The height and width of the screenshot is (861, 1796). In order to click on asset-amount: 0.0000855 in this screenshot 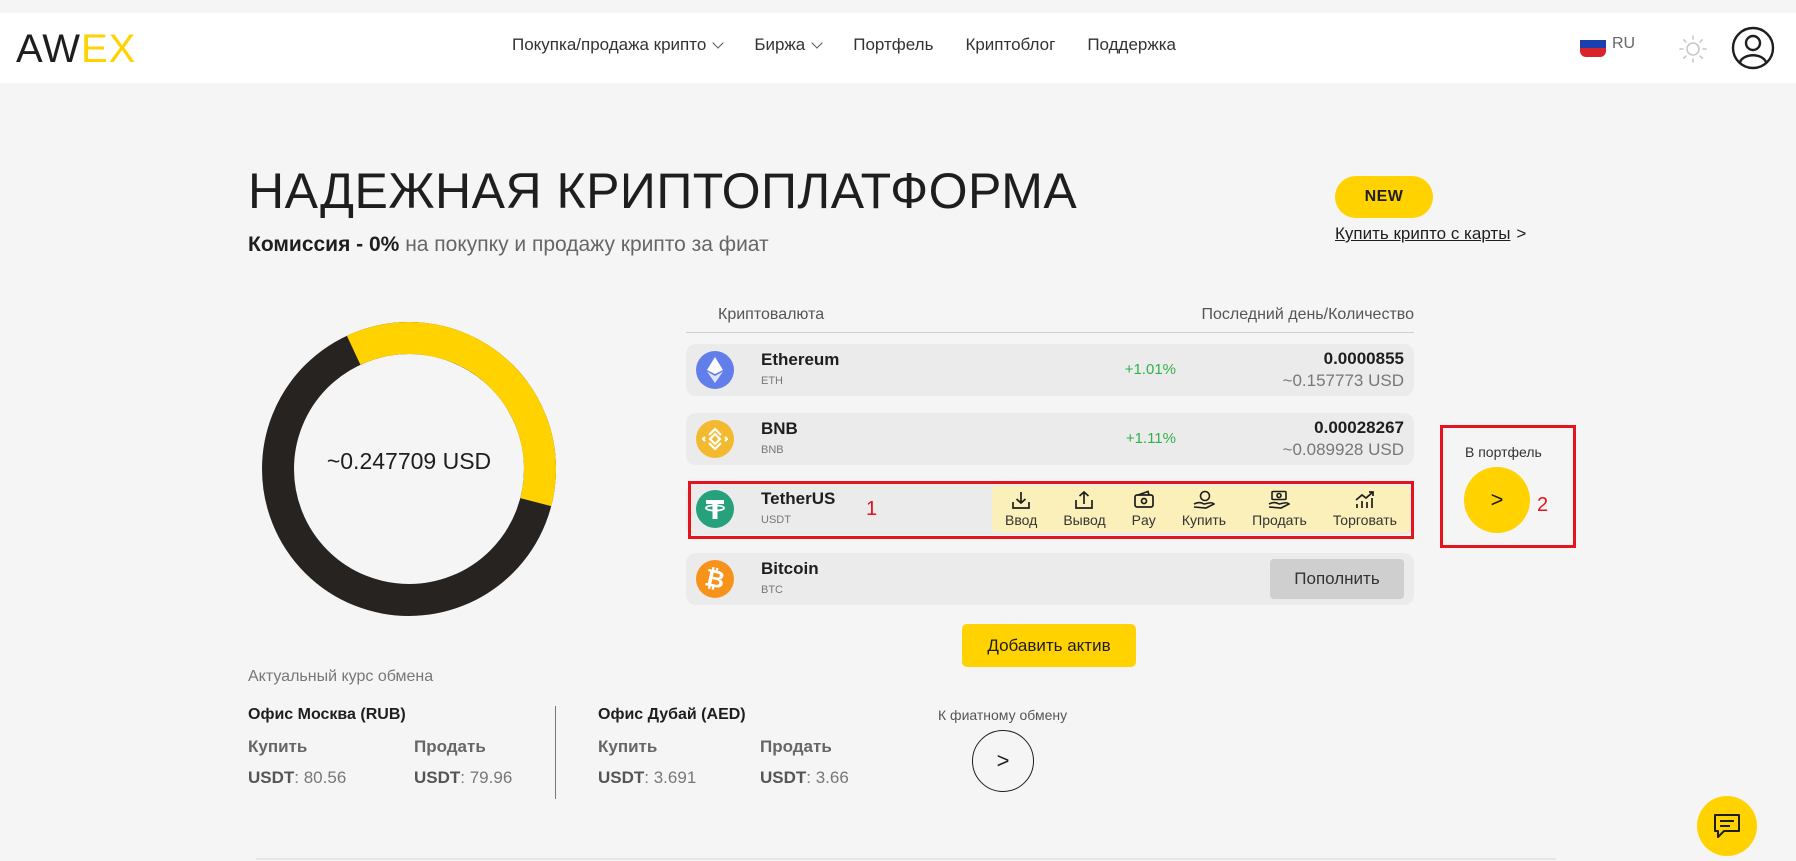, I will do `click(1363, 358)`.